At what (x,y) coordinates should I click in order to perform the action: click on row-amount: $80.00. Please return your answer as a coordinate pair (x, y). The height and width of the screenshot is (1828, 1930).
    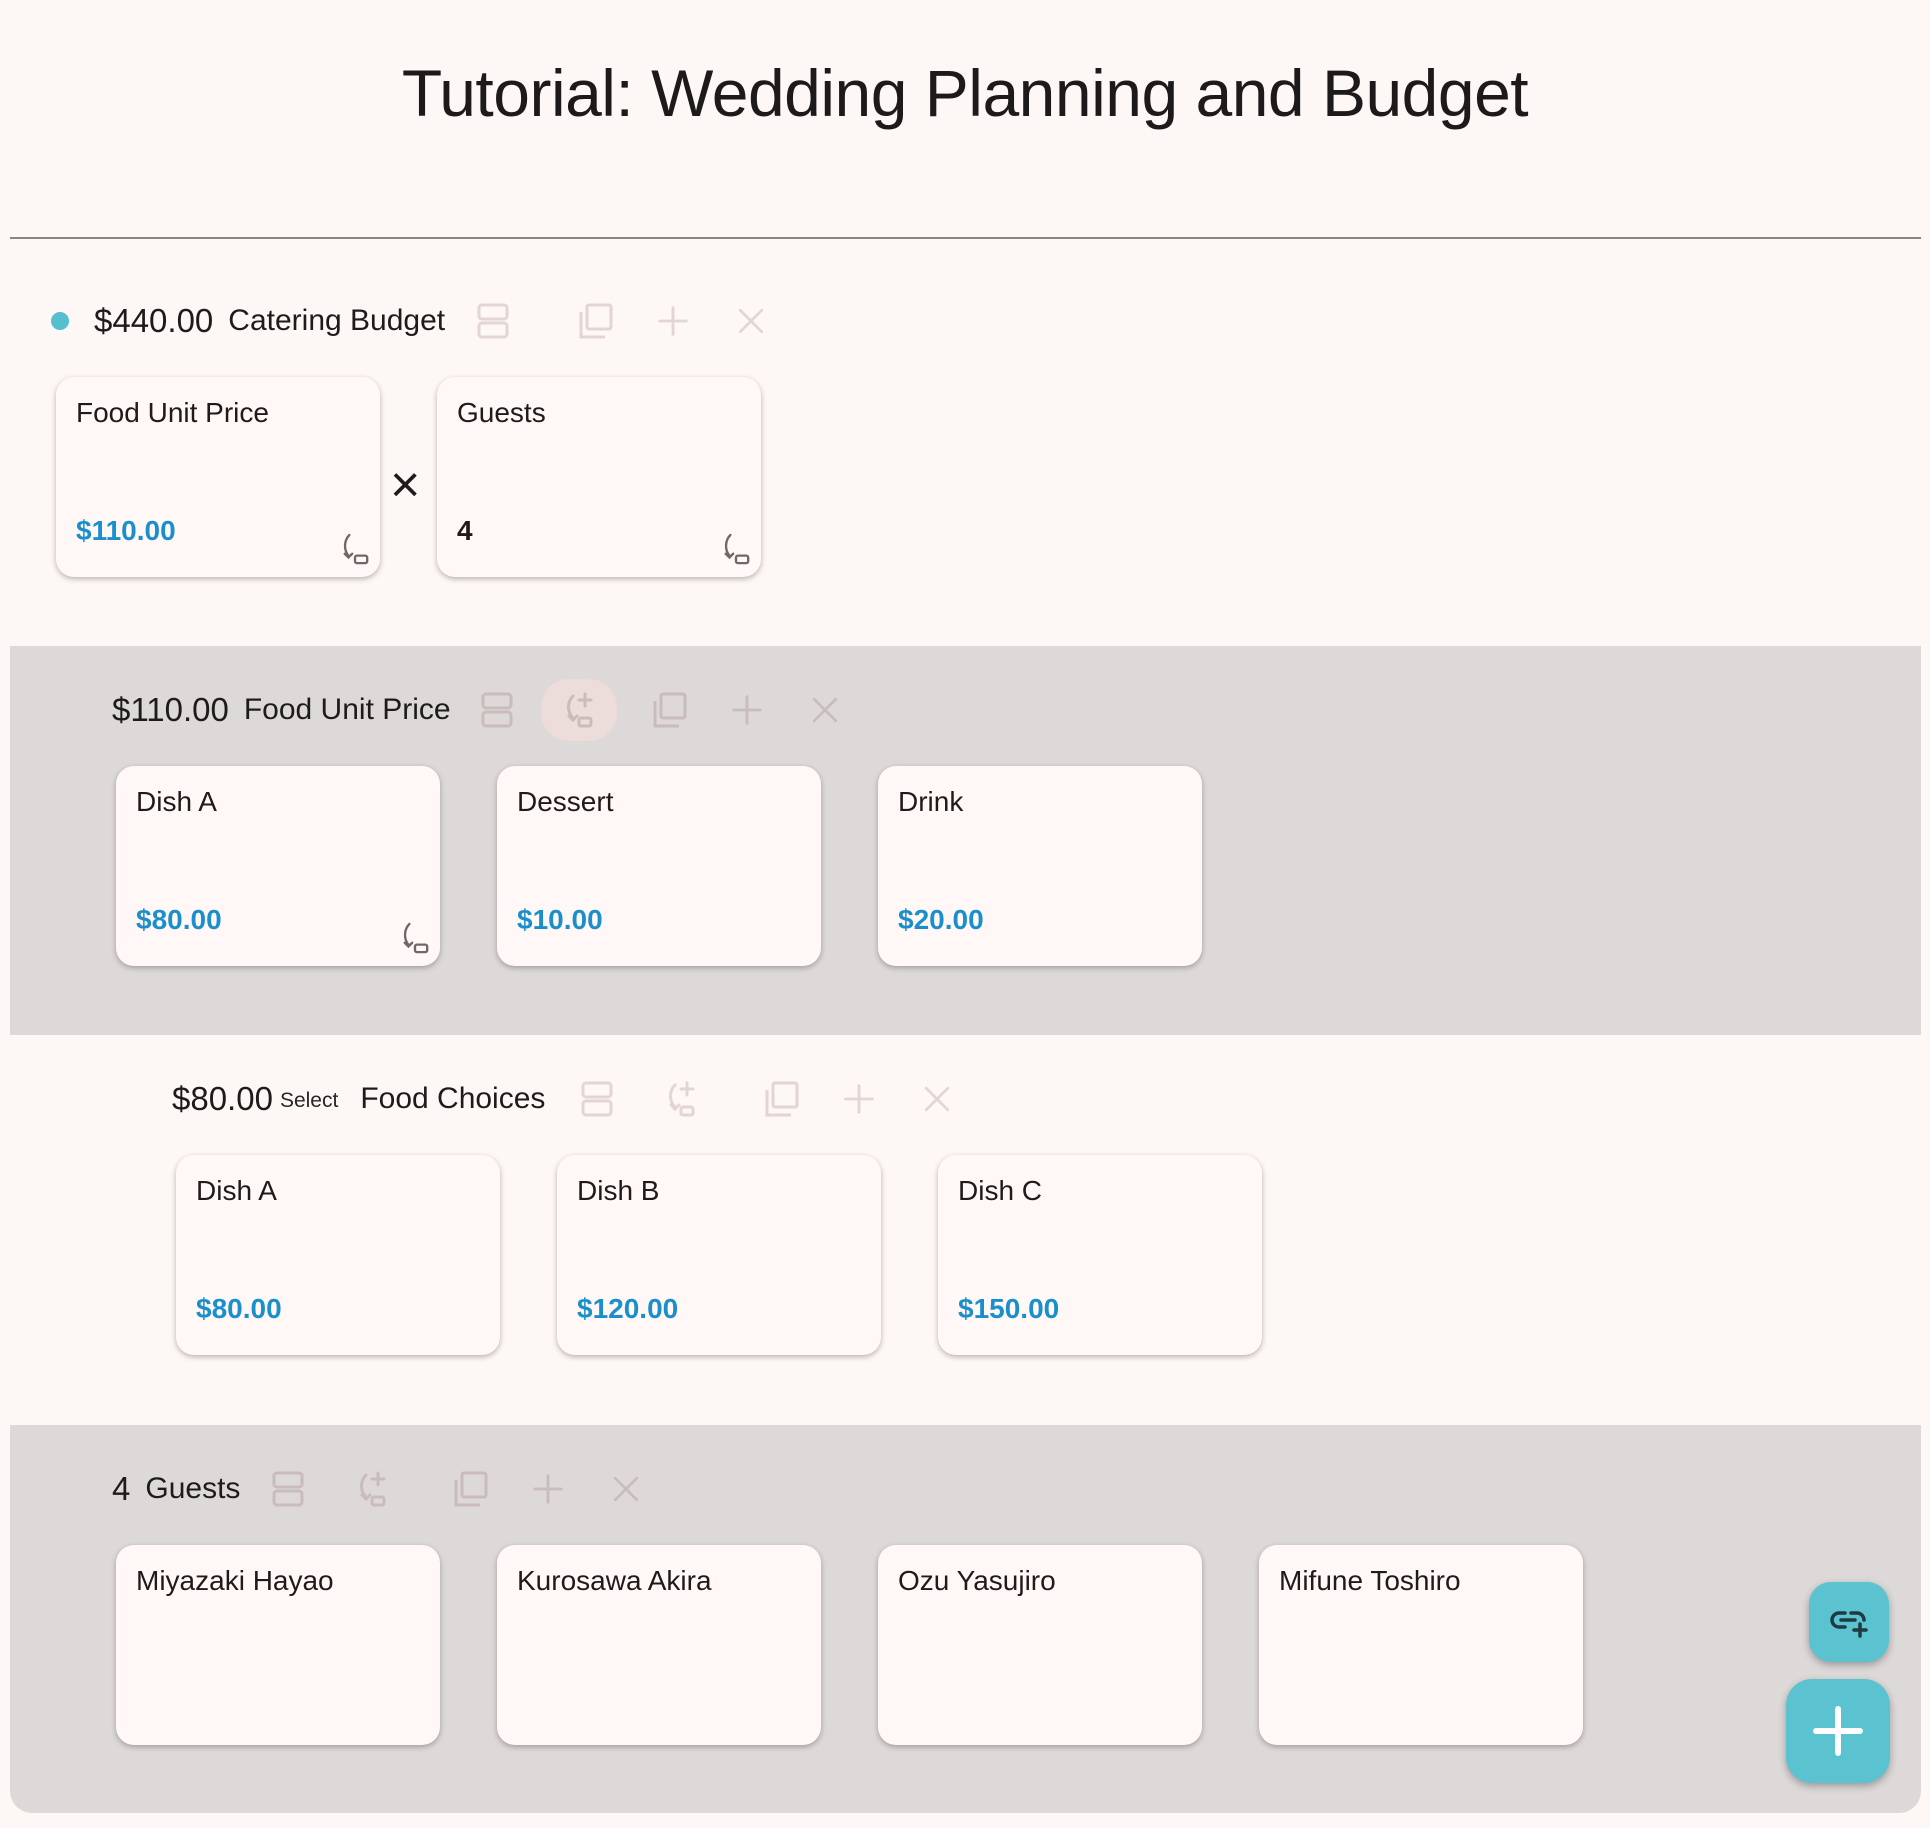
    Looking at the image, I should click on (222, 1098).